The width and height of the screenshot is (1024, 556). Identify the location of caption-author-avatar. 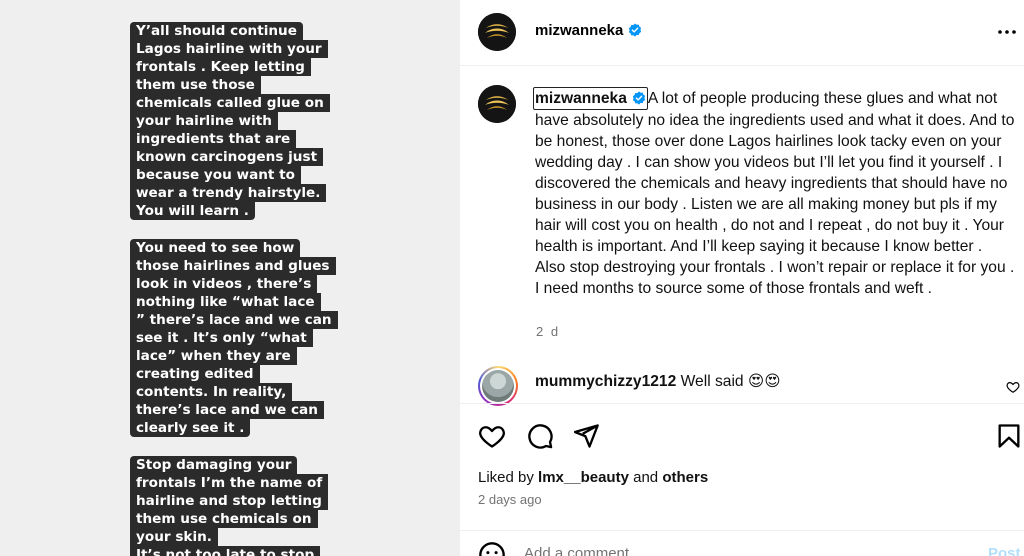
(497, 104).